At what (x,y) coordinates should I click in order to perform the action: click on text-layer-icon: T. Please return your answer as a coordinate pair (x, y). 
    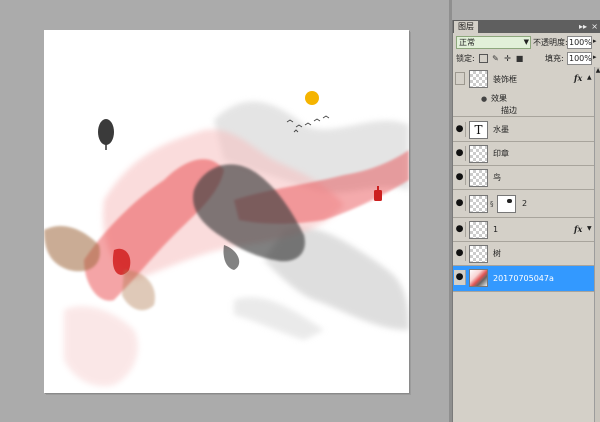
    Looking at the image, I should click on (478, 130).